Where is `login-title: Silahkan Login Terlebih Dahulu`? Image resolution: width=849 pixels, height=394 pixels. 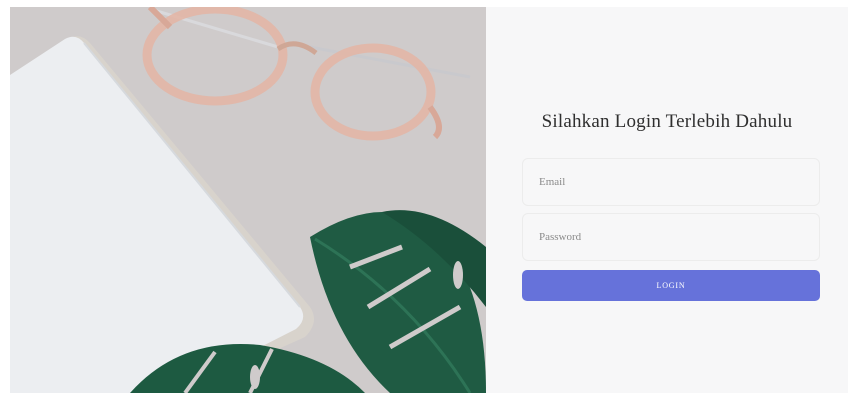 login-title: Silahkan Login Terlebih Dahulu is located at coordinates (667, 121).